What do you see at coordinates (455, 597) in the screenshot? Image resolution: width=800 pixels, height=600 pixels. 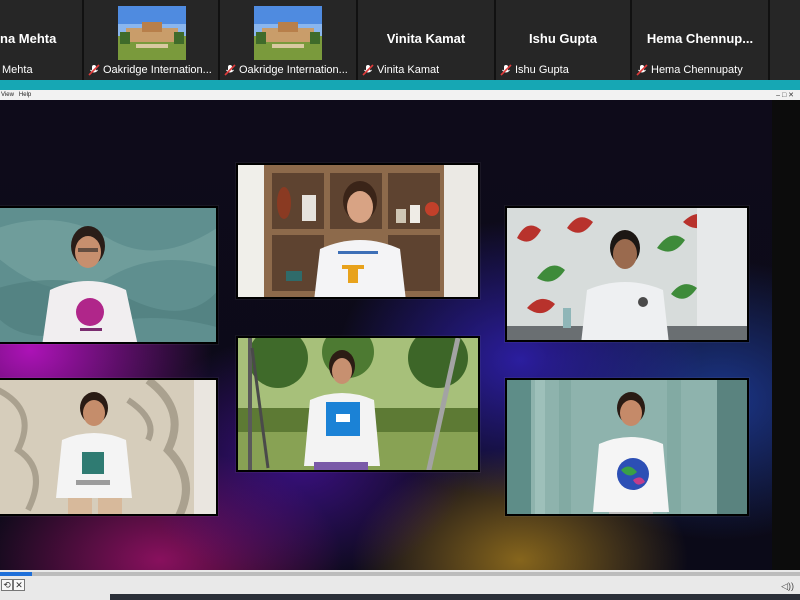 I see `taskbar-strip` at bounding box center [455, 597].